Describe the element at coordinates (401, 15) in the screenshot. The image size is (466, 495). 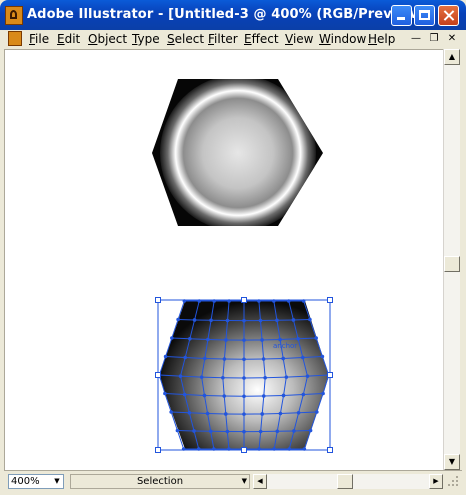
I see `minimize-button` at that location.